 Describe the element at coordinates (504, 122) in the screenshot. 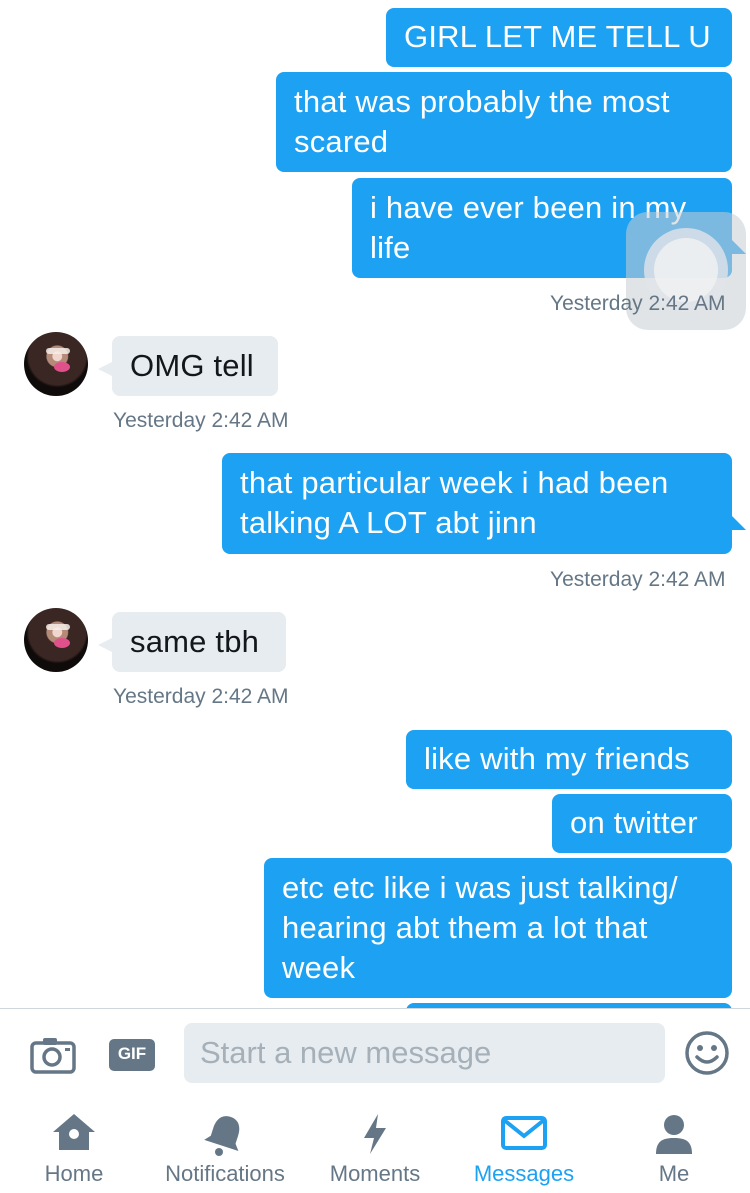

I see `outgoing-message: that was probably the most scared` at that location.